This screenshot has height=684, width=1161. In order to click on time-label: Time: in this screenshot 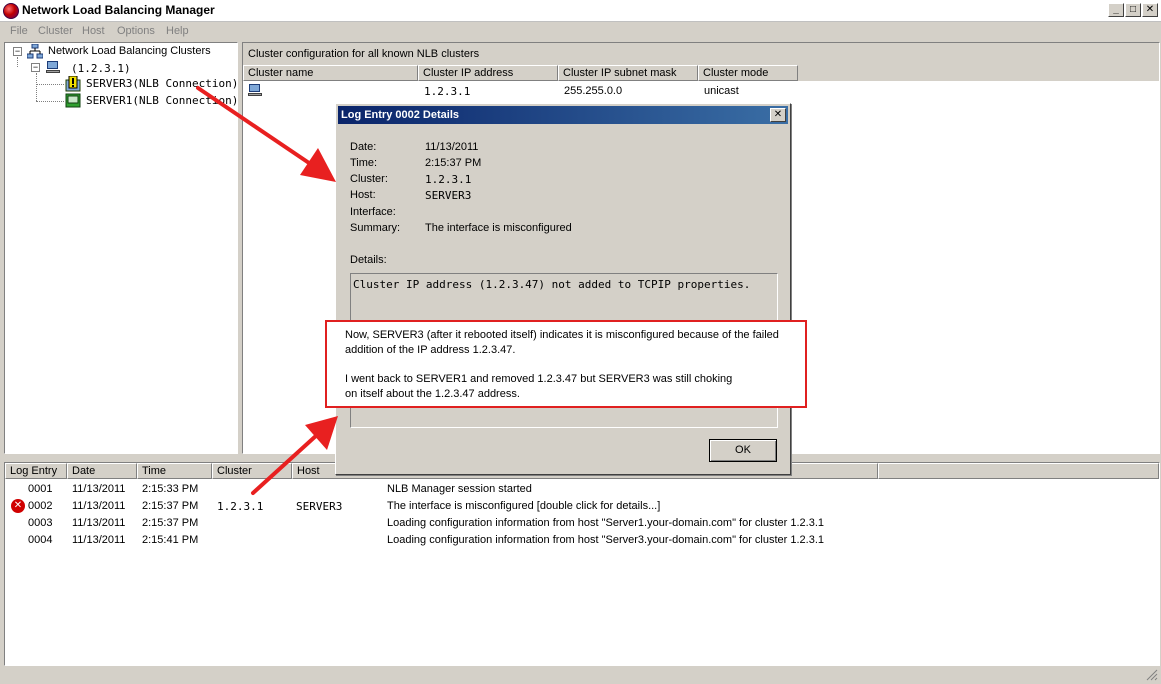, I will do `click(364, 163)`.